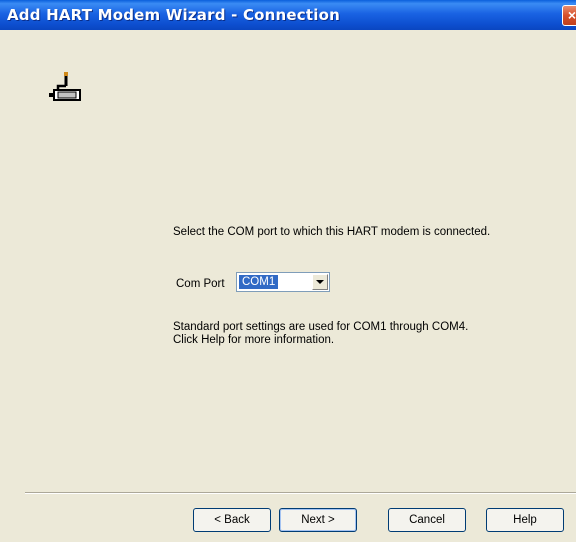 The image size is (576, 542). What do you see at coordinates (300, 493) in the screenshot?
I see `separator` at bounding box center [300, 493].